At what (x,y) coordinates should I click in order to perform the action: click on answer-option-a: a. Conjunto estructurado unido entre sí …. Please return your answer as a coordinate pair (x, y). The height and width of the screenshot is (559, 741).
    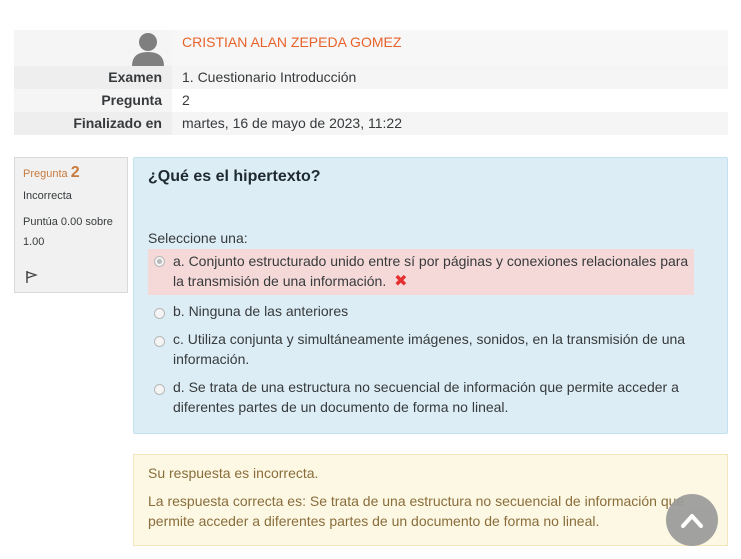
    Looking at the image, I should click on (421, 272).